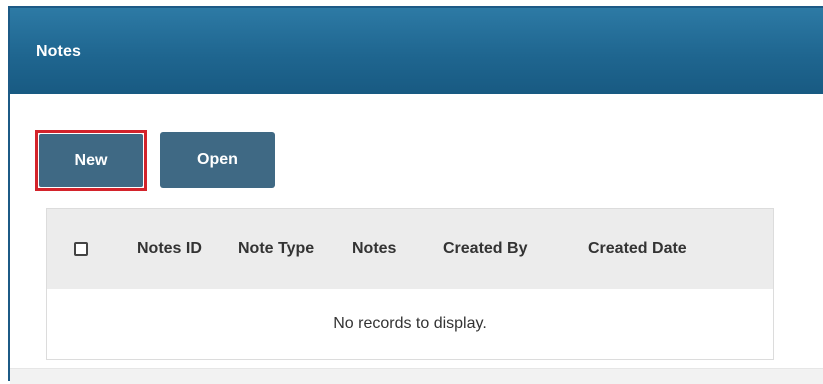 The height and width of the screenshot is (384, 823). Describe the element at coordinates (637, 249) in the screenshot. I see `column-header-created-date: Created Date` at that location.